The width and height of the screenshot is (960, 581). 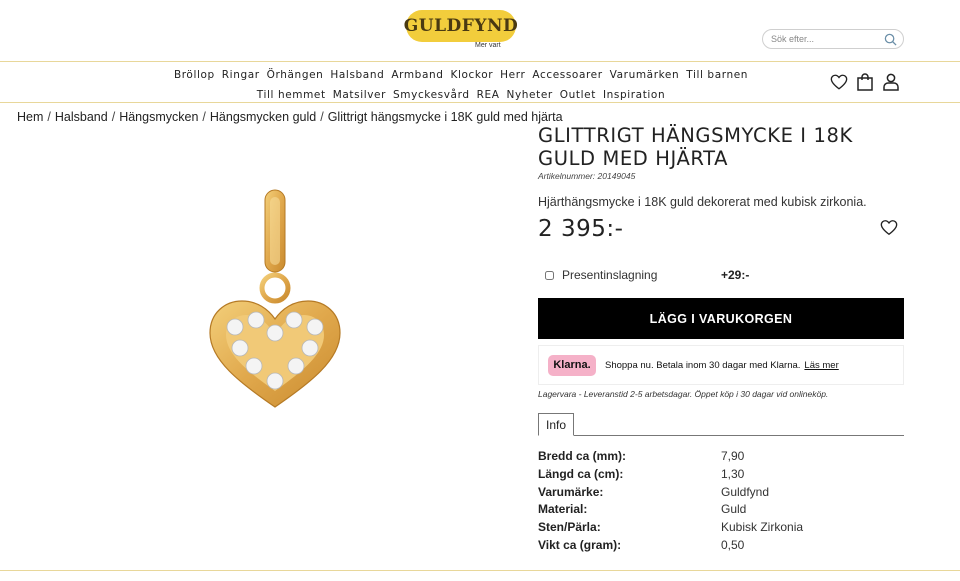 What do you see at coordinates (549, 275) in the screenshot?
I see `gift-wrap-checkbox` at bounding box center [549, 275].